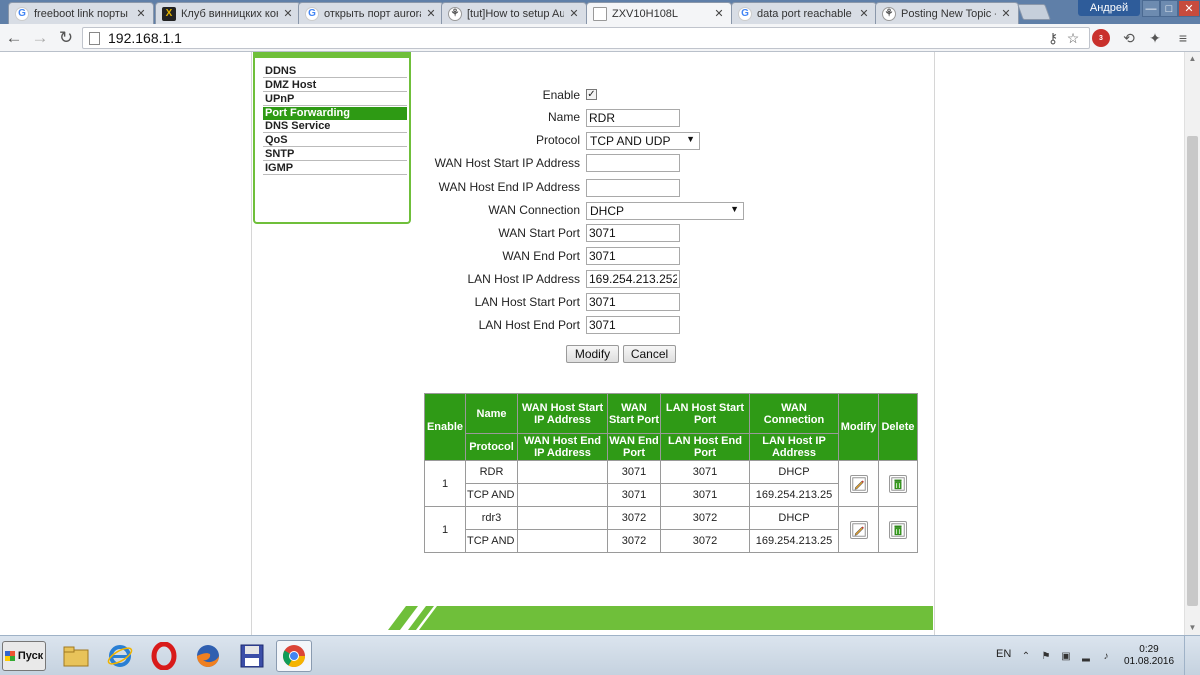 This screenshot has width=1200, height=675. I want to click on show-desktop-button, so click(1192, 655).